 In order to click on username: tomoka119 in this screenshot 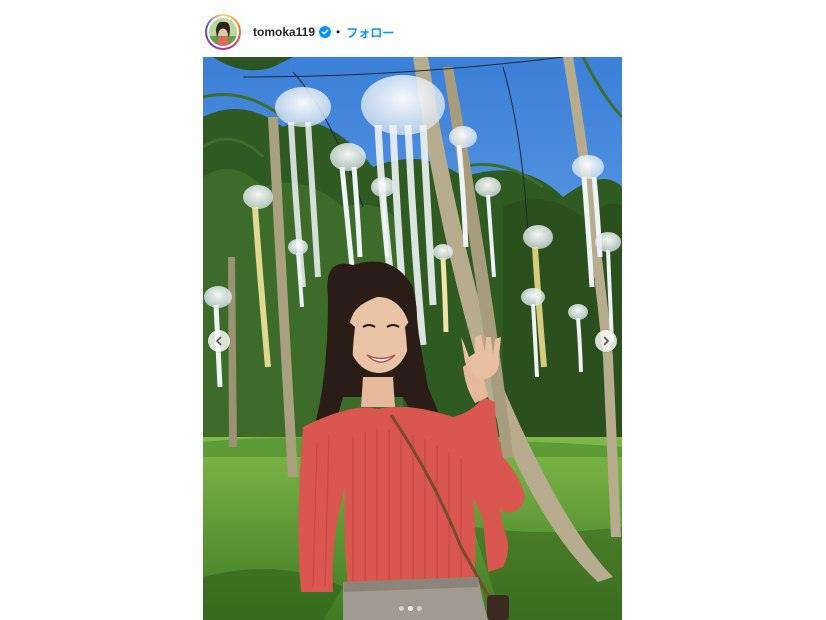, I will do `click(284, 32)`.